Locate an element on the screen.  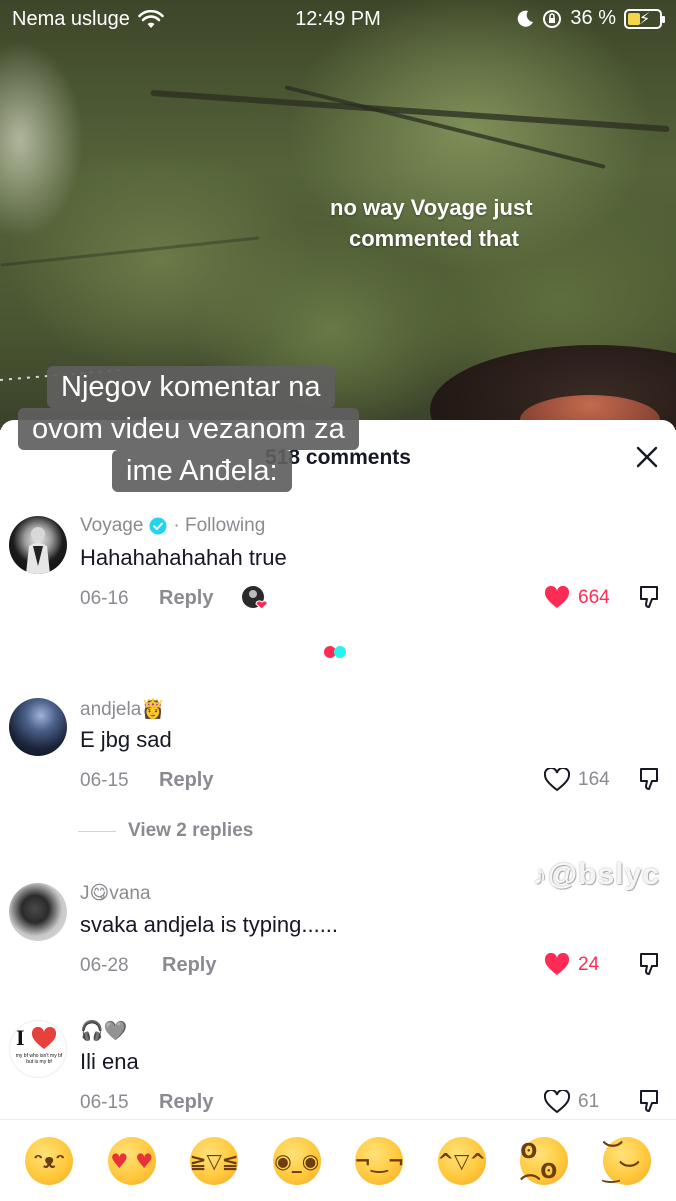
like-count: 164 is located at coordinates (594, 779).